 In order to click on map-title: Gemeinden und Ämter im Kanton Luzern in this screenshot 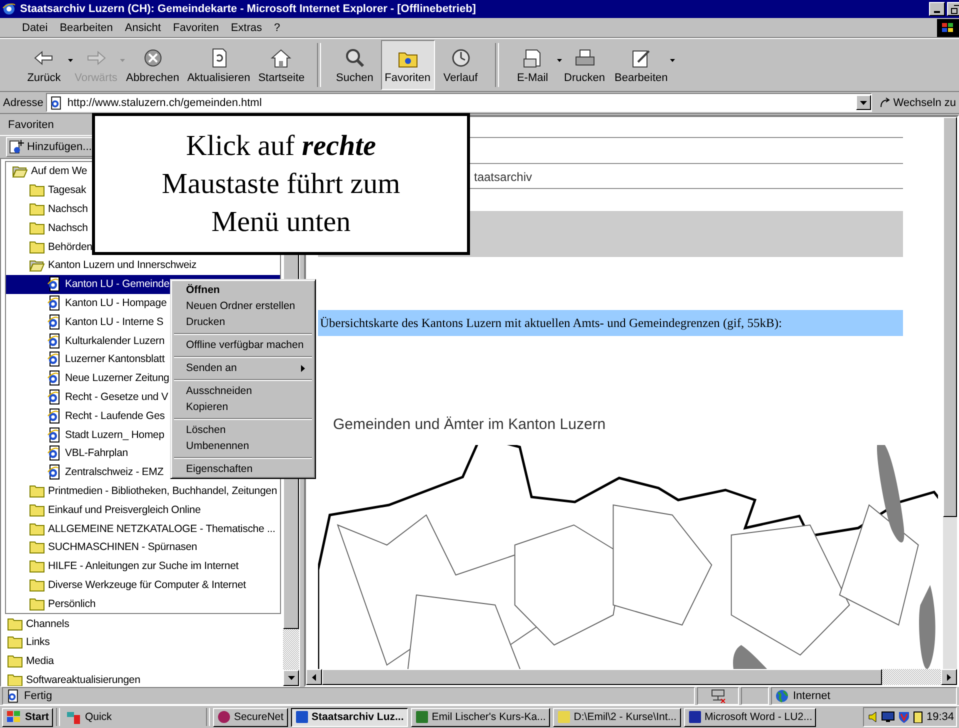, I will do `click(470, 424)`.